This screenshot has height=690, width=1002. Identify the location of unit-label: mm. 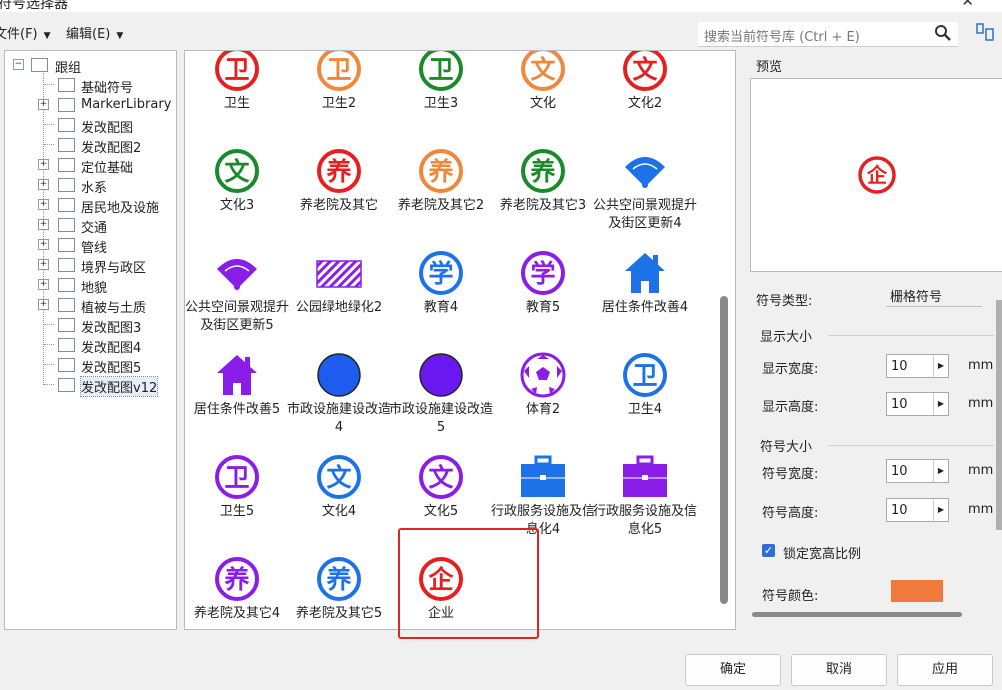
(981, 509).